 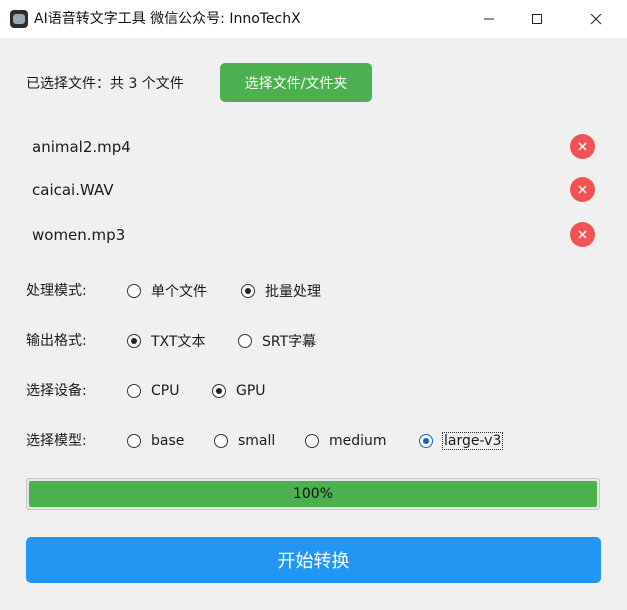 I want to click on radio-label: 批量处理, so click(x=293, y=292).